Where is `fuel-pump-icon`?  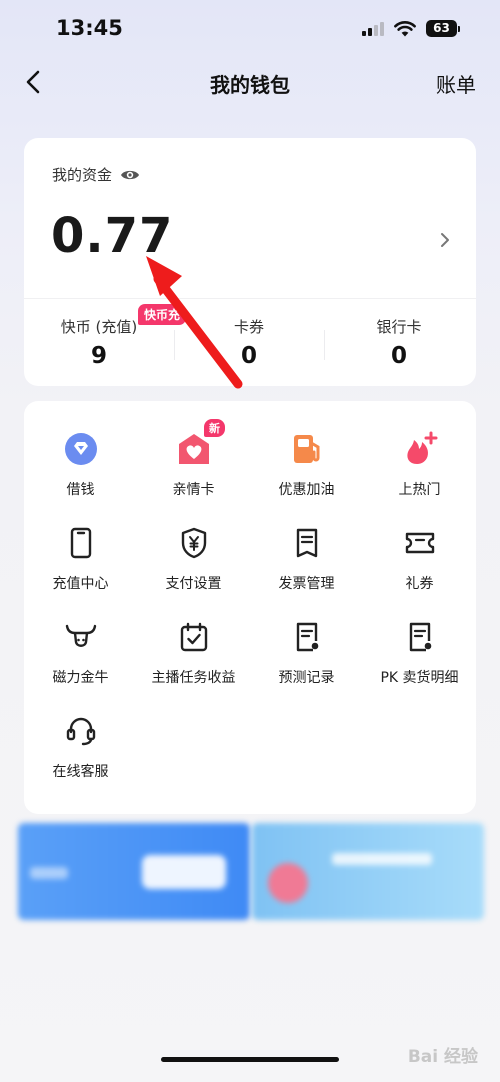 fuel-pump-icon is located at coordinates (307, 449).